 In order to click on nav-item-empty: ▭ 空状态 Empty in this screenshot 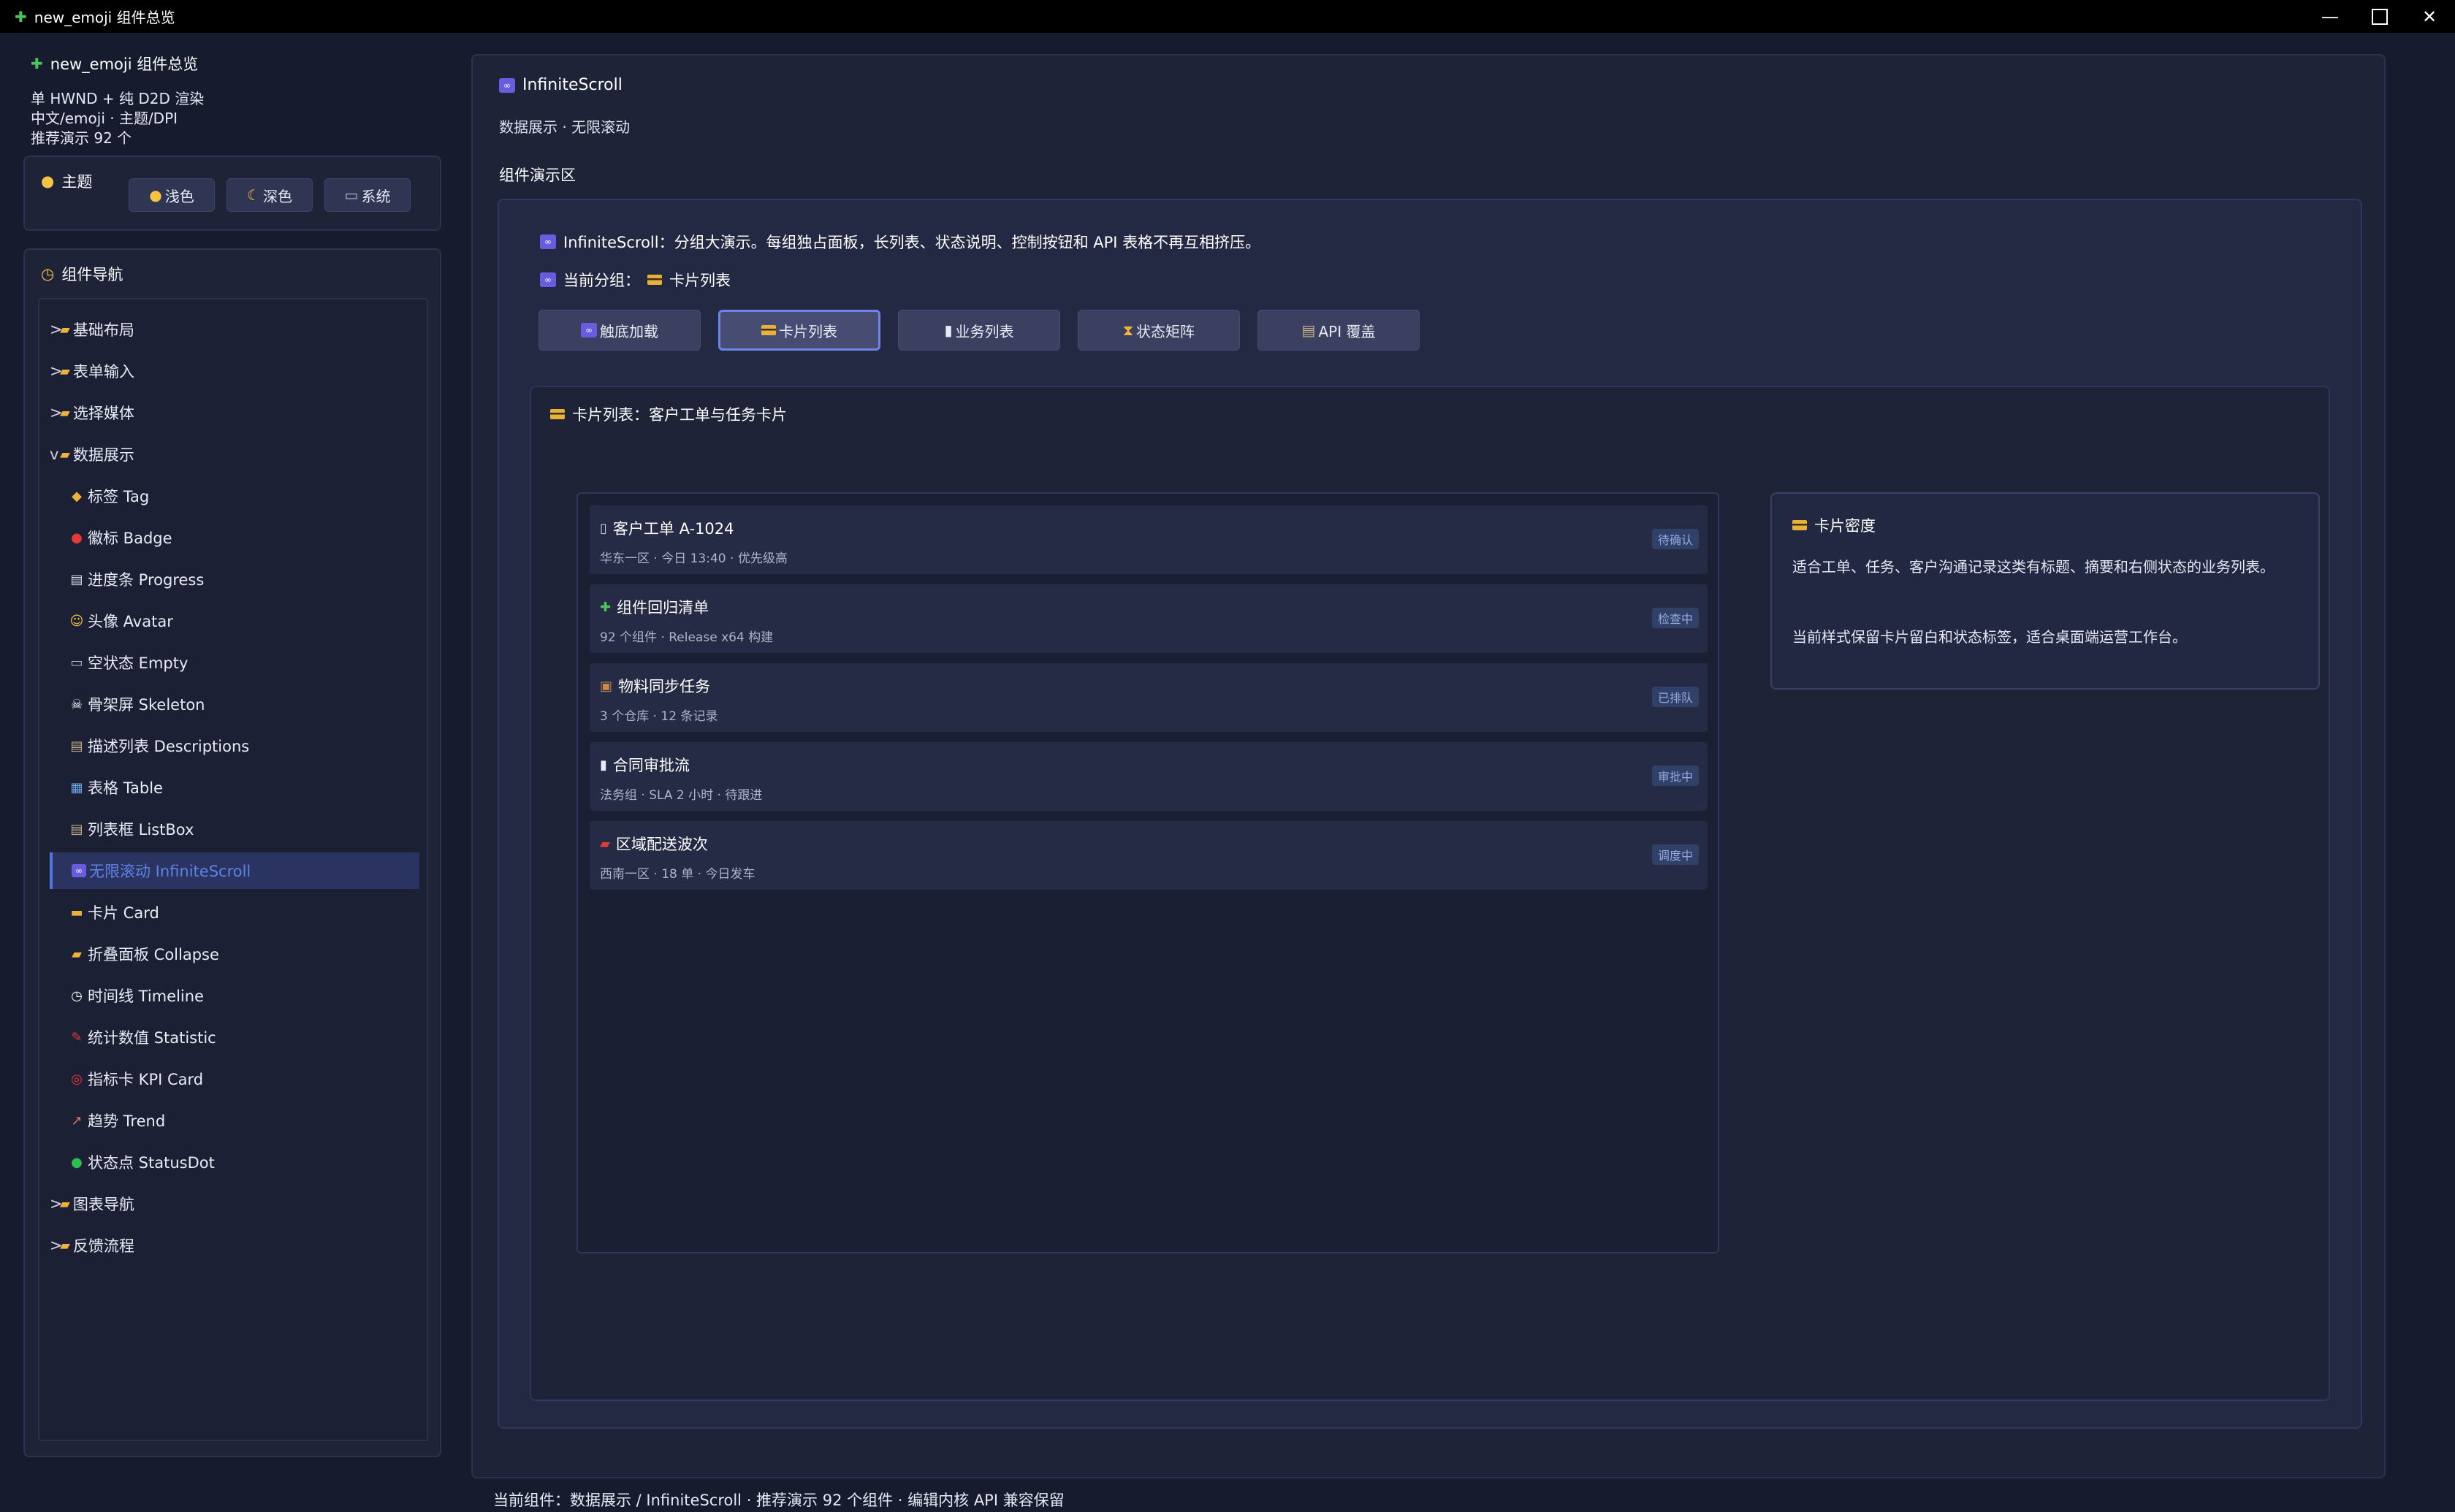, I will do `click(234, 662)`.